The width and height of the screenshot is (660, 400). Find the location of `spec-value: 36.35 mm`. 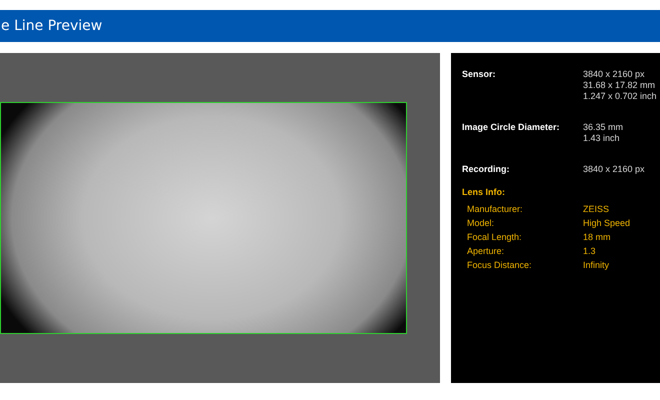

spec-value: 36.35 mm is located at coordinates (603, 127).